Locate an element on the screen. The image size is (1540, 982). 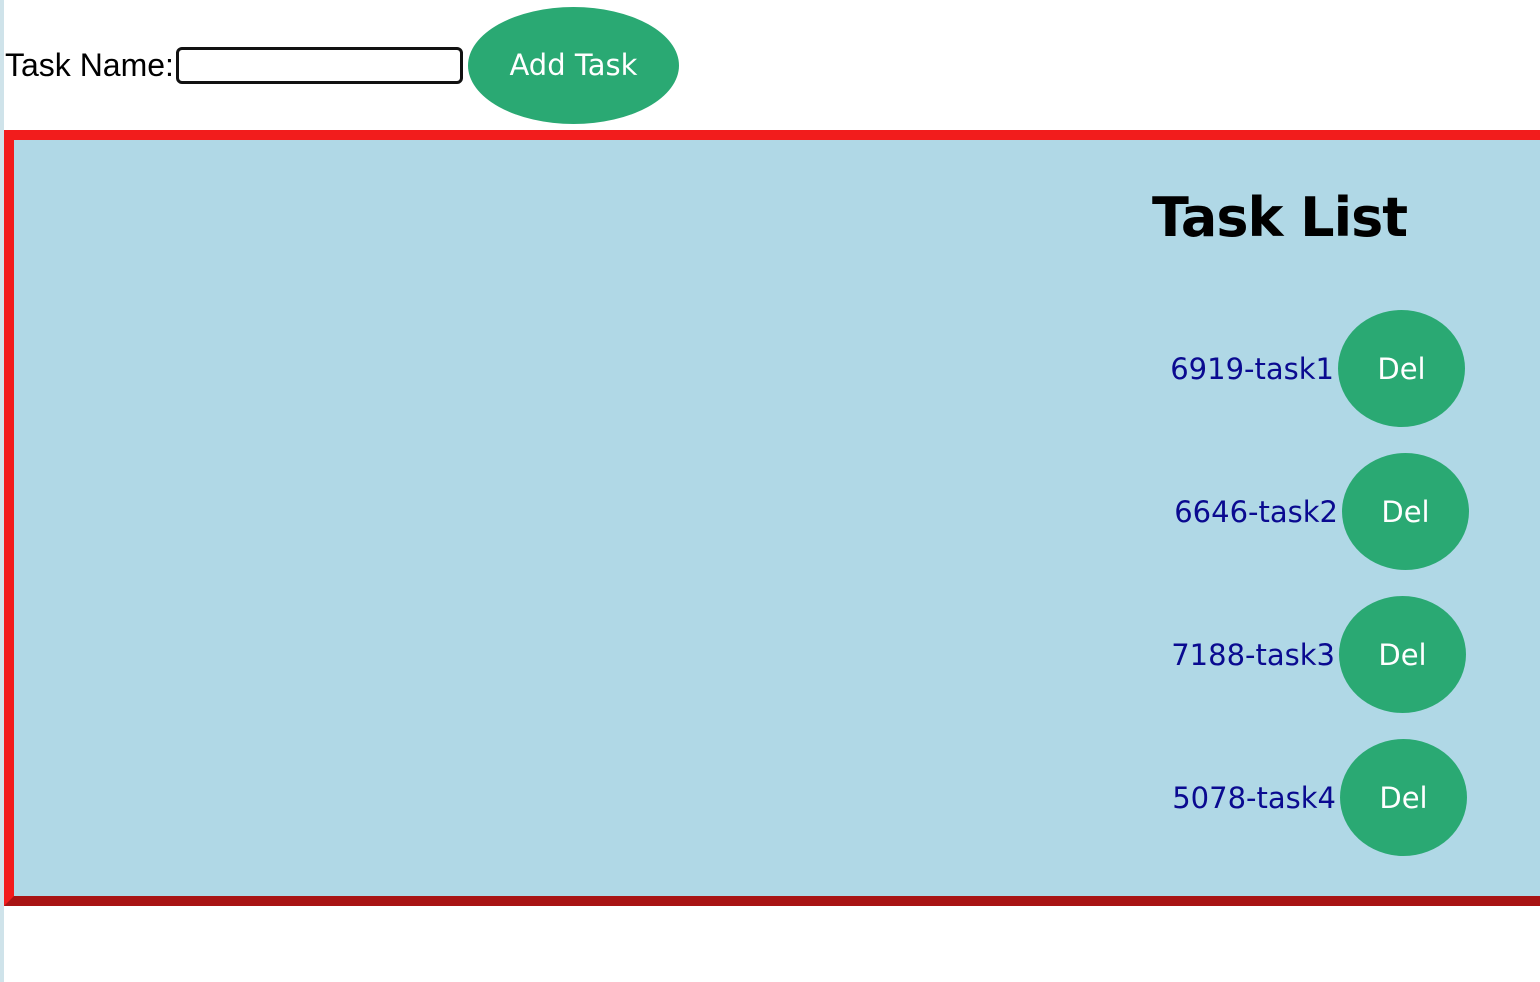
task-item: 6919-task1 Del is located at coordinates (1239, 368).